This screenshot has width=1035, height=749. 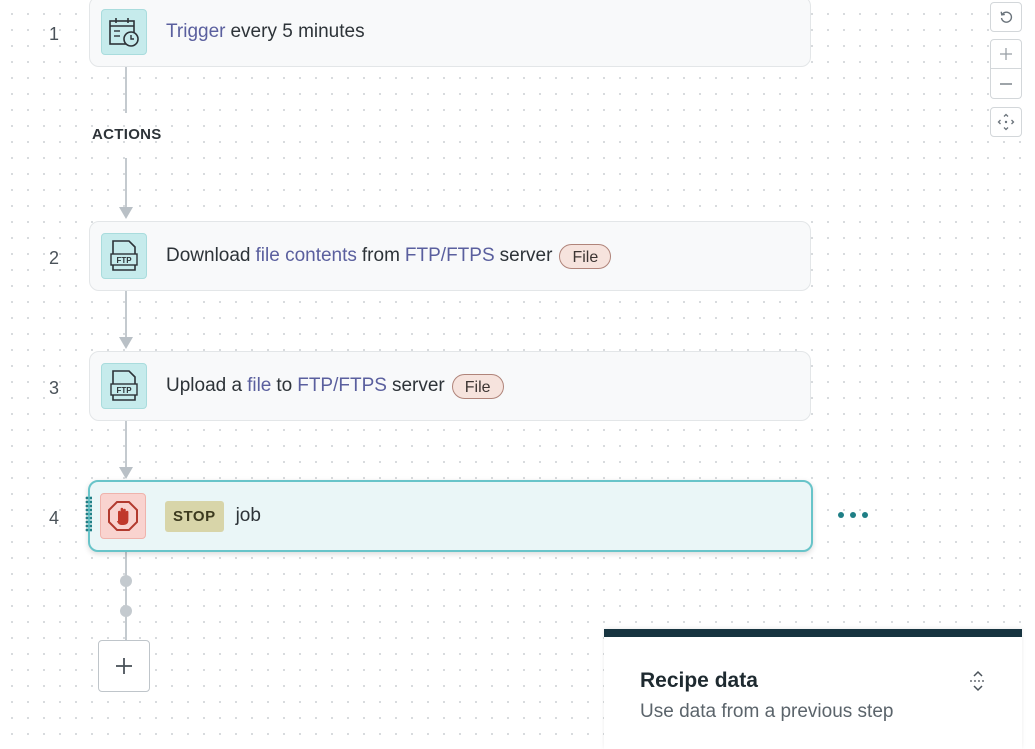 I want to click on step-number: 4, so click(x=53, y=518).